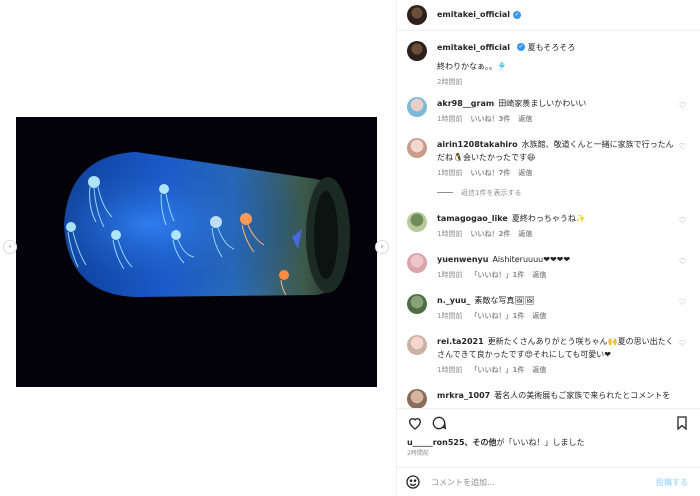 Image resolution: width=700 pixels, height=496 pixels. What do you see at coordinates (490, 173) in the screenshot?
I see `comment-likes: いいね！7件` at bounding box center [490, 173].